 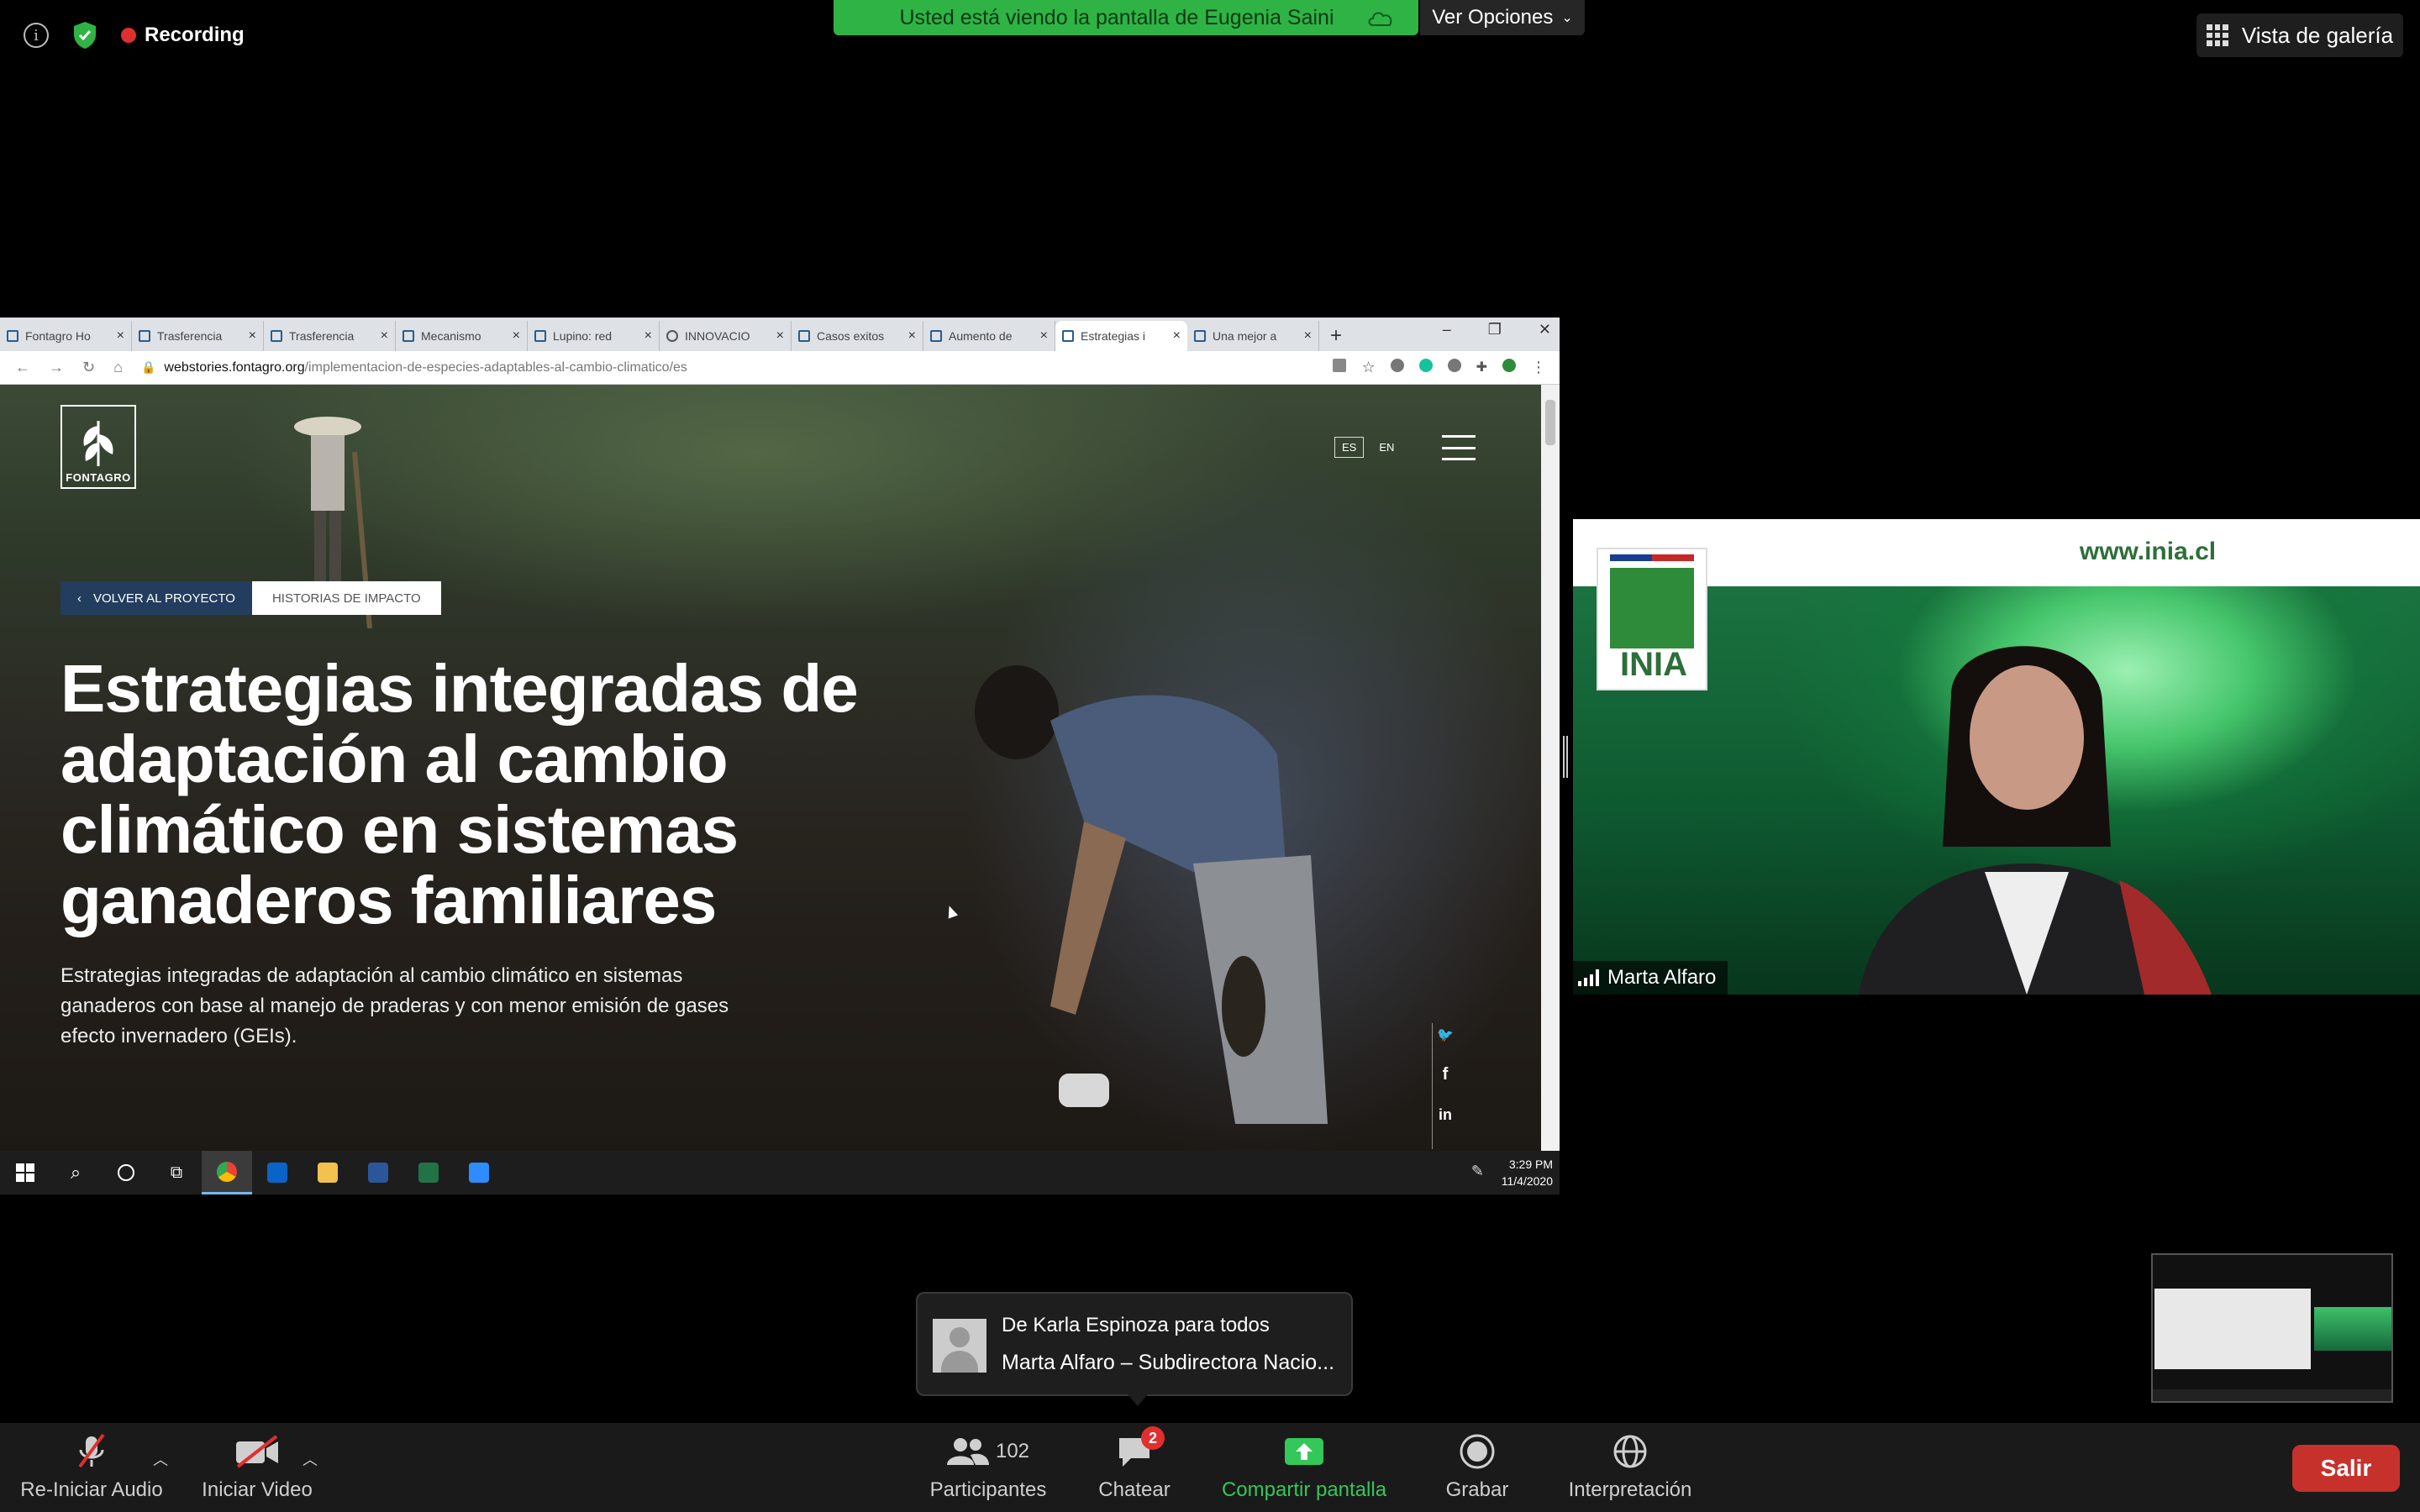 I want to click on pen-icon: ✎, so click(x=1477, y=1171).